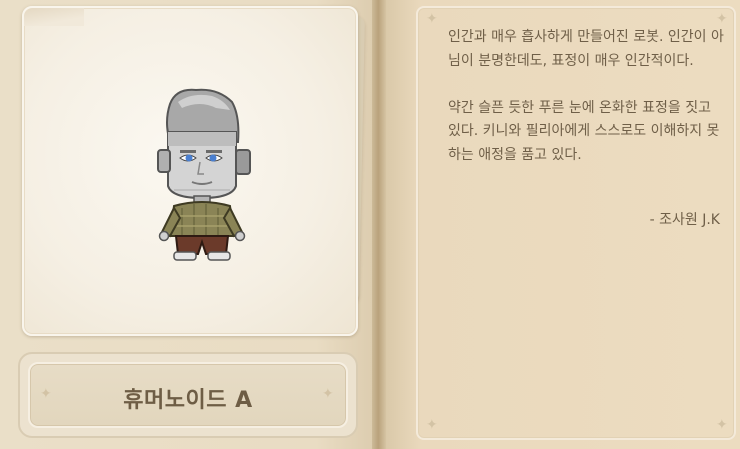 The image size is (740, 449). I want to click on name-plate: ✦ ✦ 휴머노이드 A, so click(188, 395).